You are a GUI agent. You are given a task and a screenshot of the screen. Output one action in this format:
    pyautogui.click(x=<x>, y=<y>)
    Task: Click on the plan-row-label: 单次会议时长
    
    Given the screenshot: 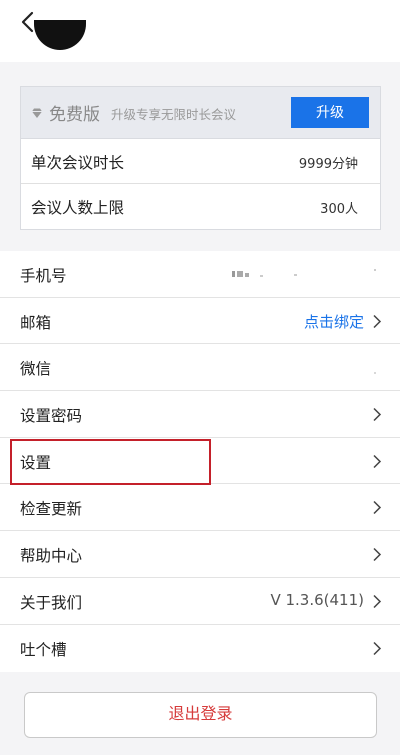 What is the action you would take?
    pyautogui.click(x=78, y=163)
    